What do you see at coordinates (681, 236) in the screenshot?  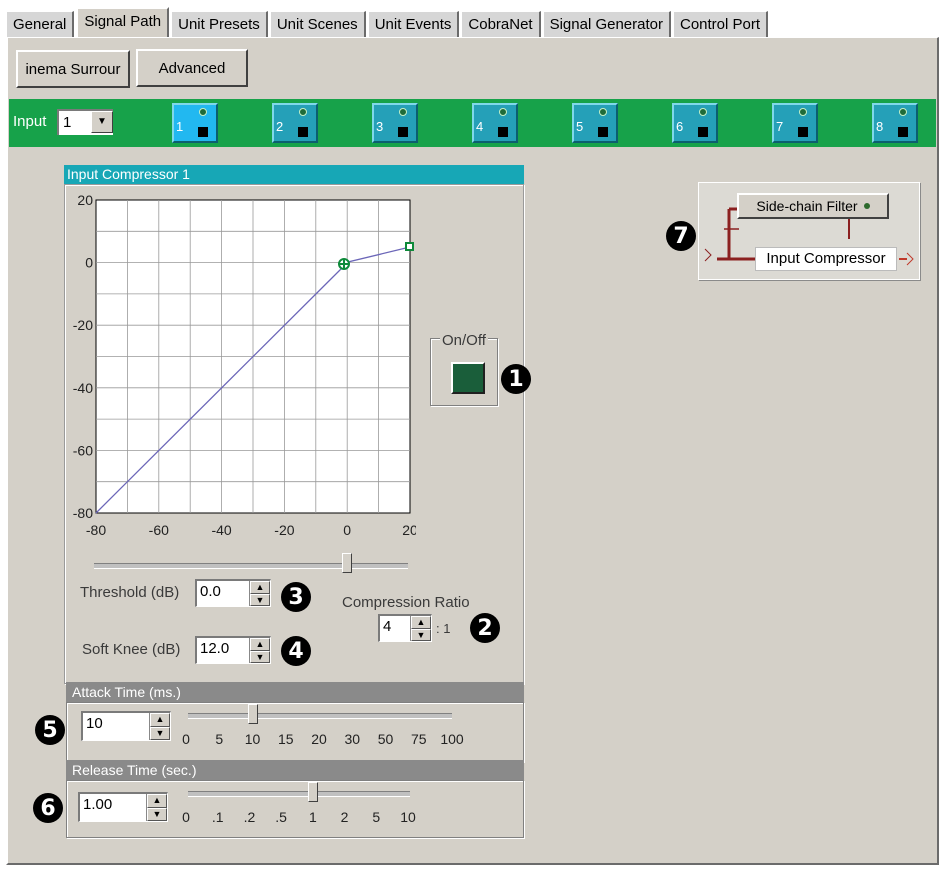 I see `callout-7: 7` at bounding box center [681, 236].